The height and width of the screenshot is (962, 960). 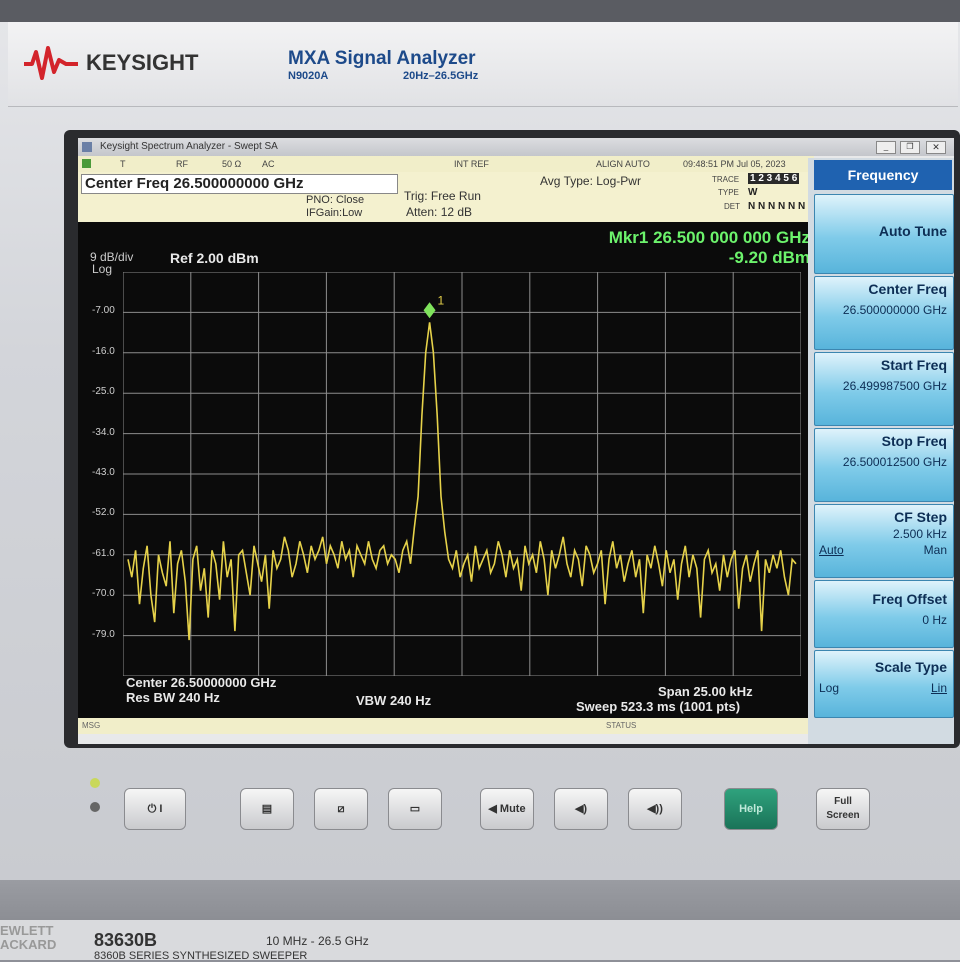 What do you see at coordinates (267, 809) in the screenshot?
I see `window-split-button: ▤` at bounding box center [267, 809].